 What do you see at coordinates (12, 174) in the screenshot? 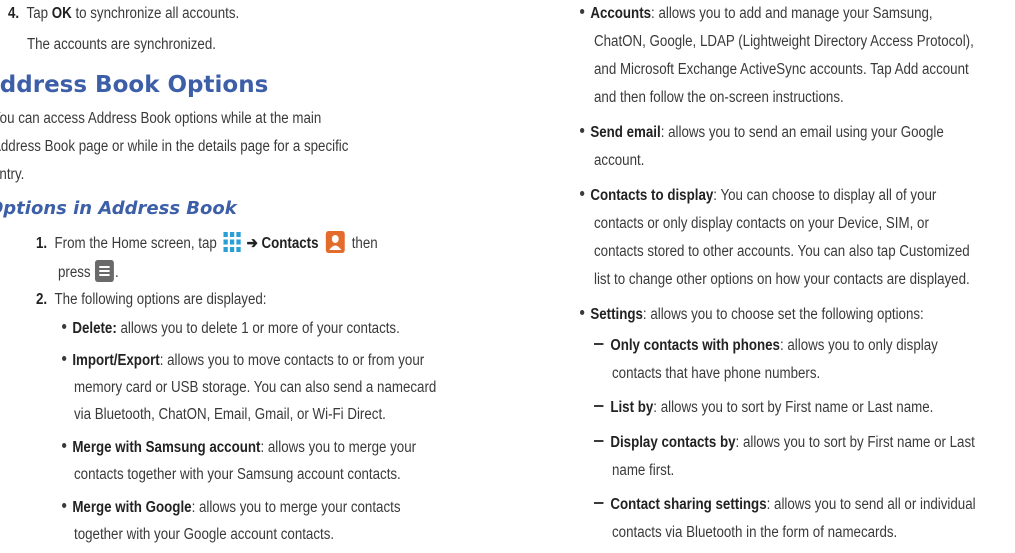
I see `intro-line: entry.` at bounding box center [12, 174].